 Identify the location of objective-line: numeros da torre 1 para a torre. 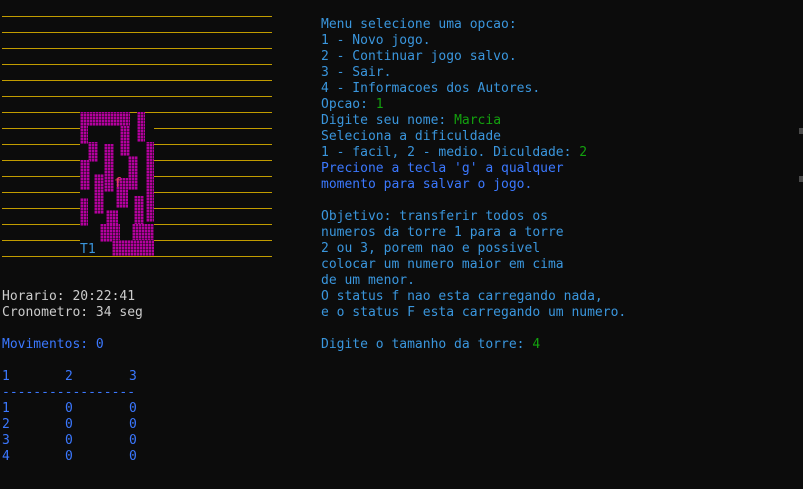
(442, 232).